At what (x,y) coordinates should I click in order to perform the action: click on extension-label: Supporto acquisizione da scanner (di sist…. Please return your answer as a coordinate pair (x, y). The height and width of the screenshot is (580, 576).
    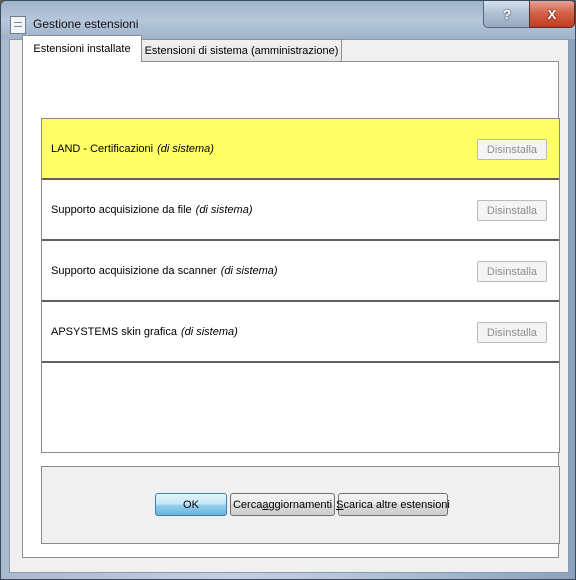
    Looking at the image, I should click on (164, 270).